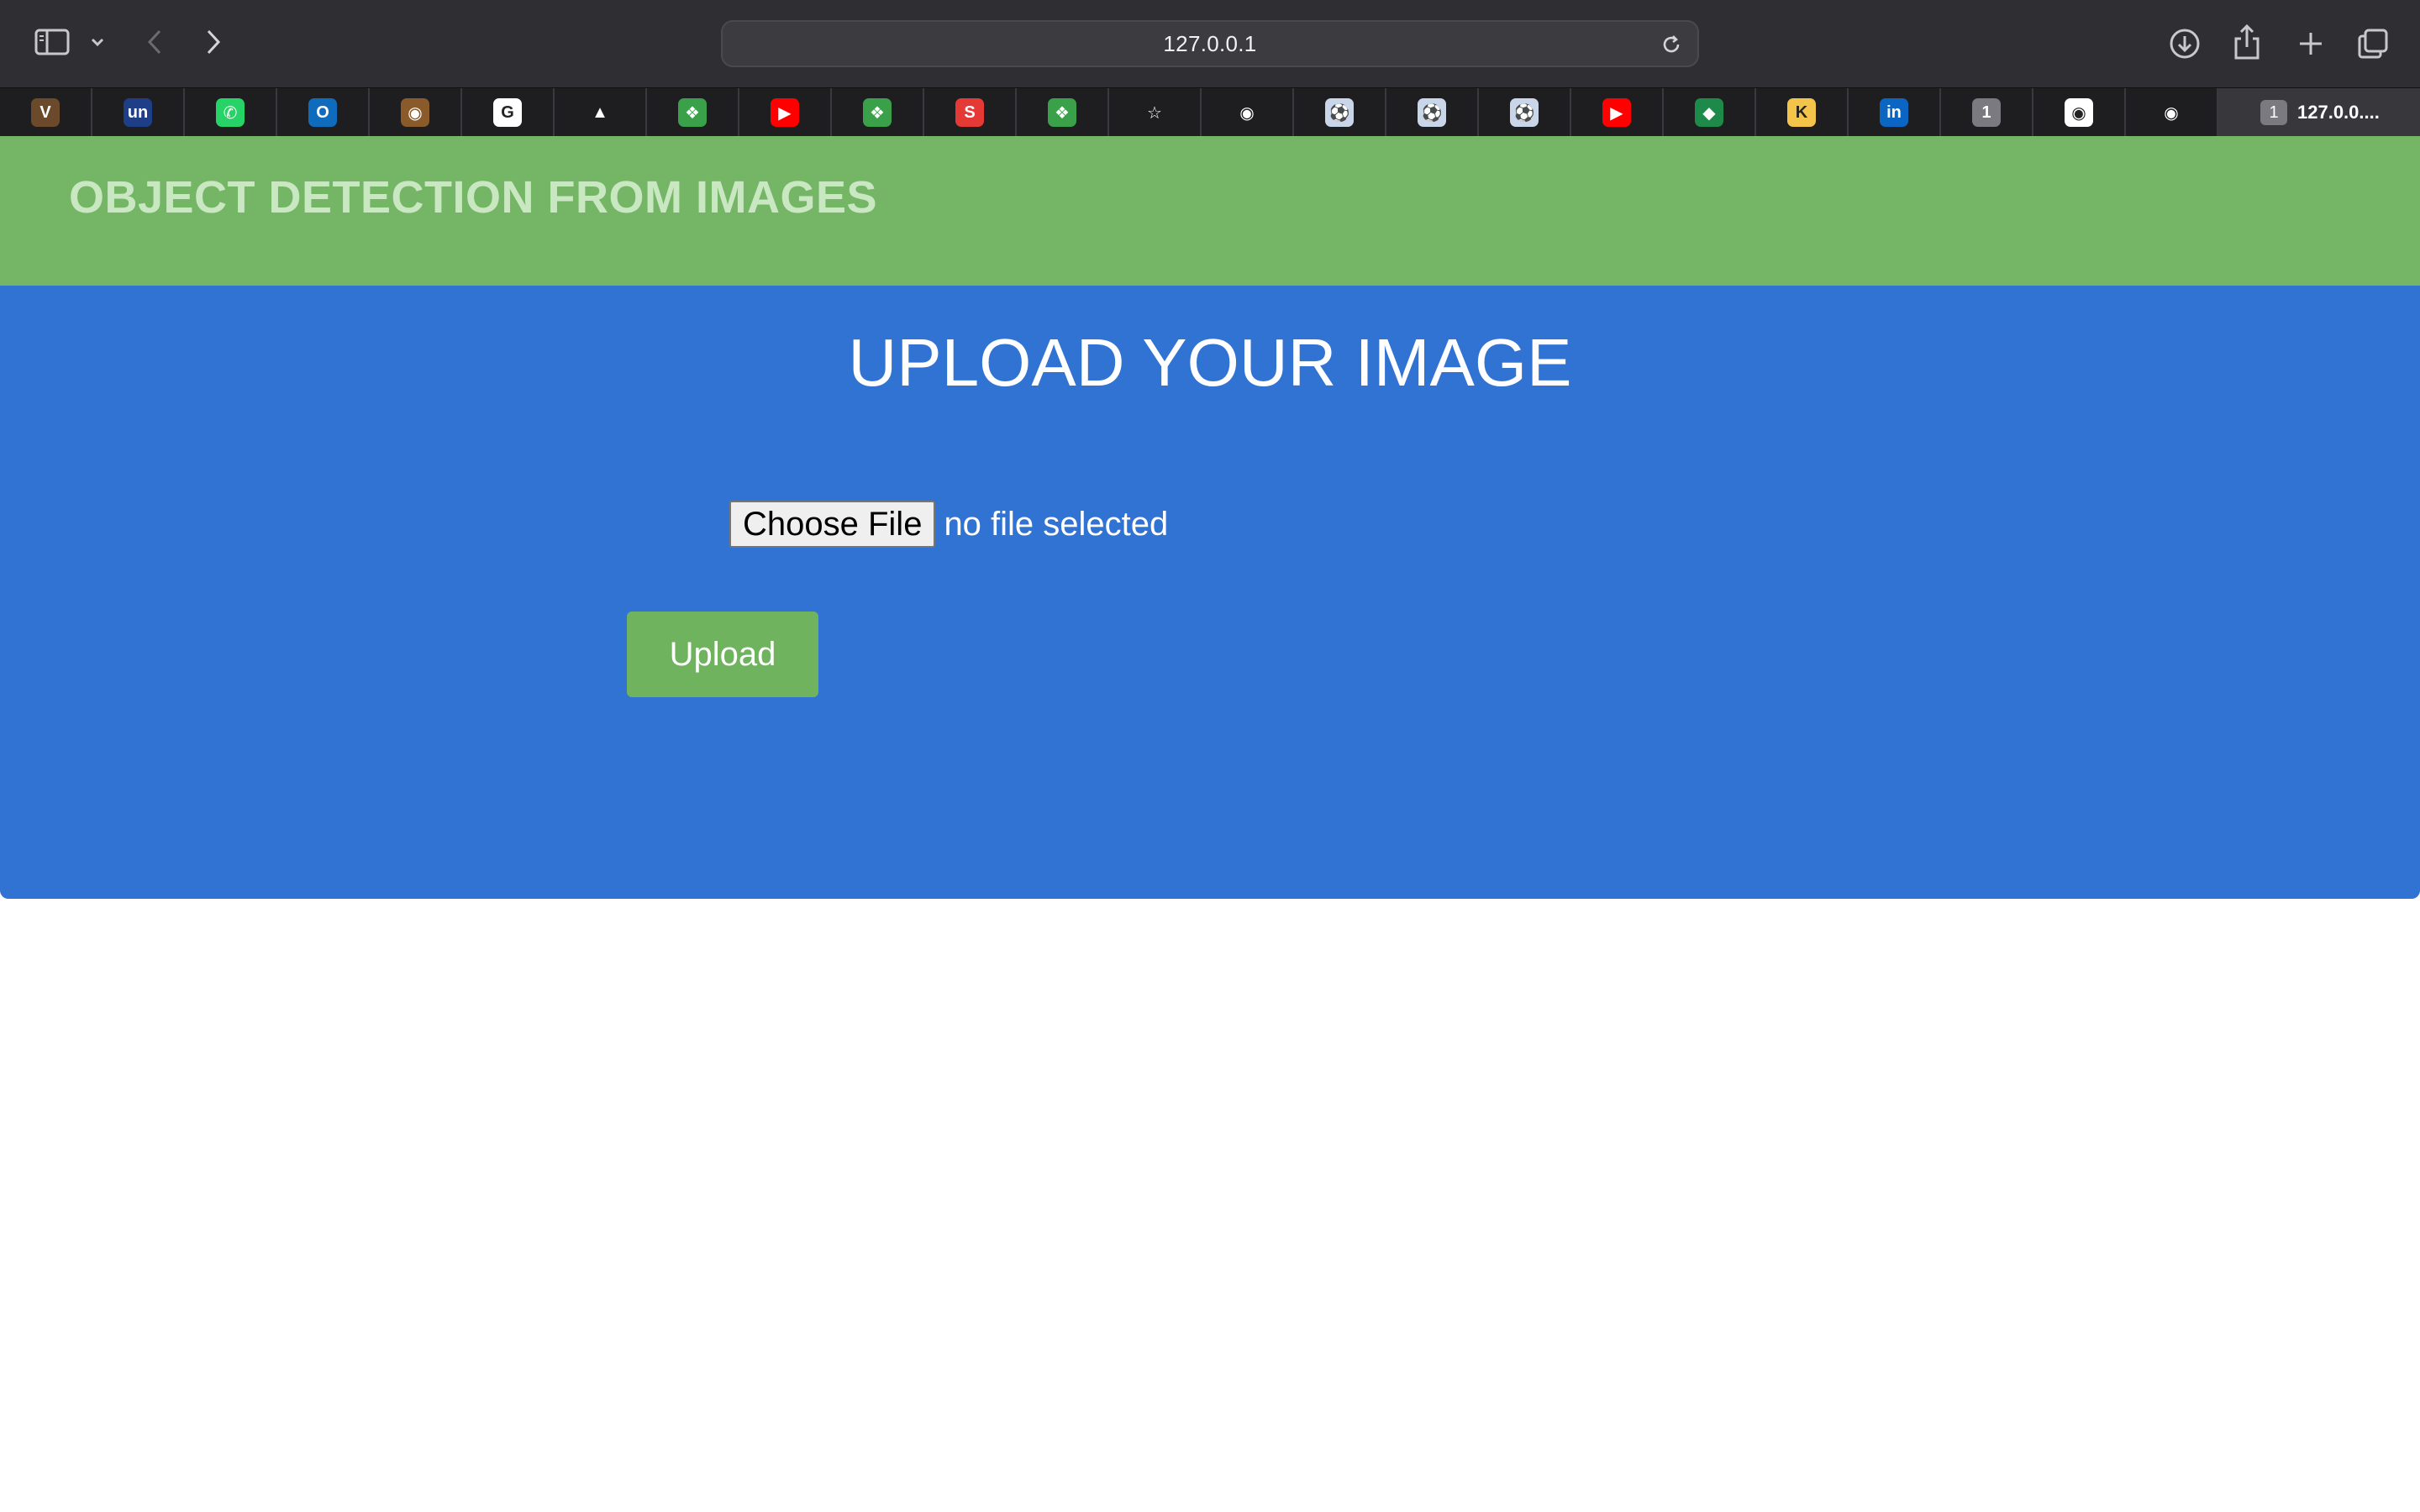 The height and width of the screenshot is (1512, 2420). I want to click on chevron-right-icon, so click(214, 42).